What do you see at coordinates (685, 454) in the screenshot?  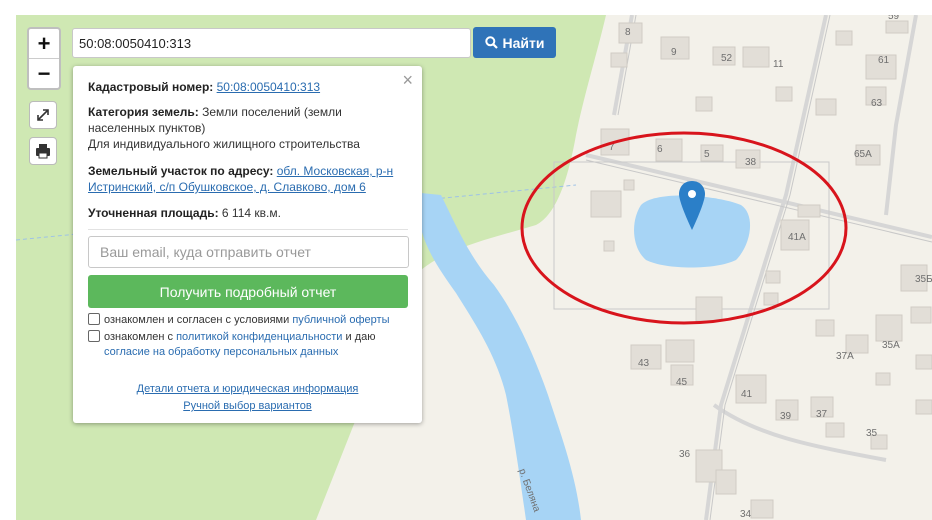 I see `house-number: 36` at bounding box center [685, 454].